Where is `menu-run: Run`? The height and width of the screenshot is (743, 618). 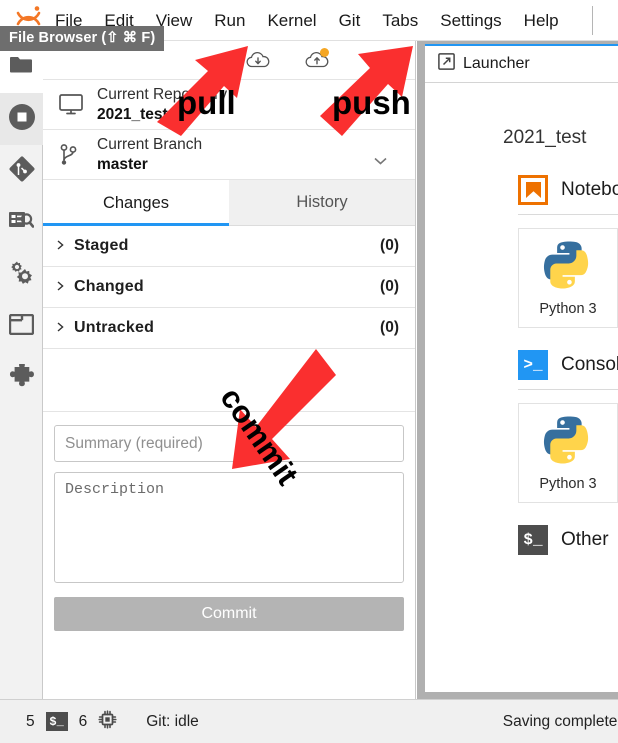 menu-run: Run is located at coordinates (229, 20).